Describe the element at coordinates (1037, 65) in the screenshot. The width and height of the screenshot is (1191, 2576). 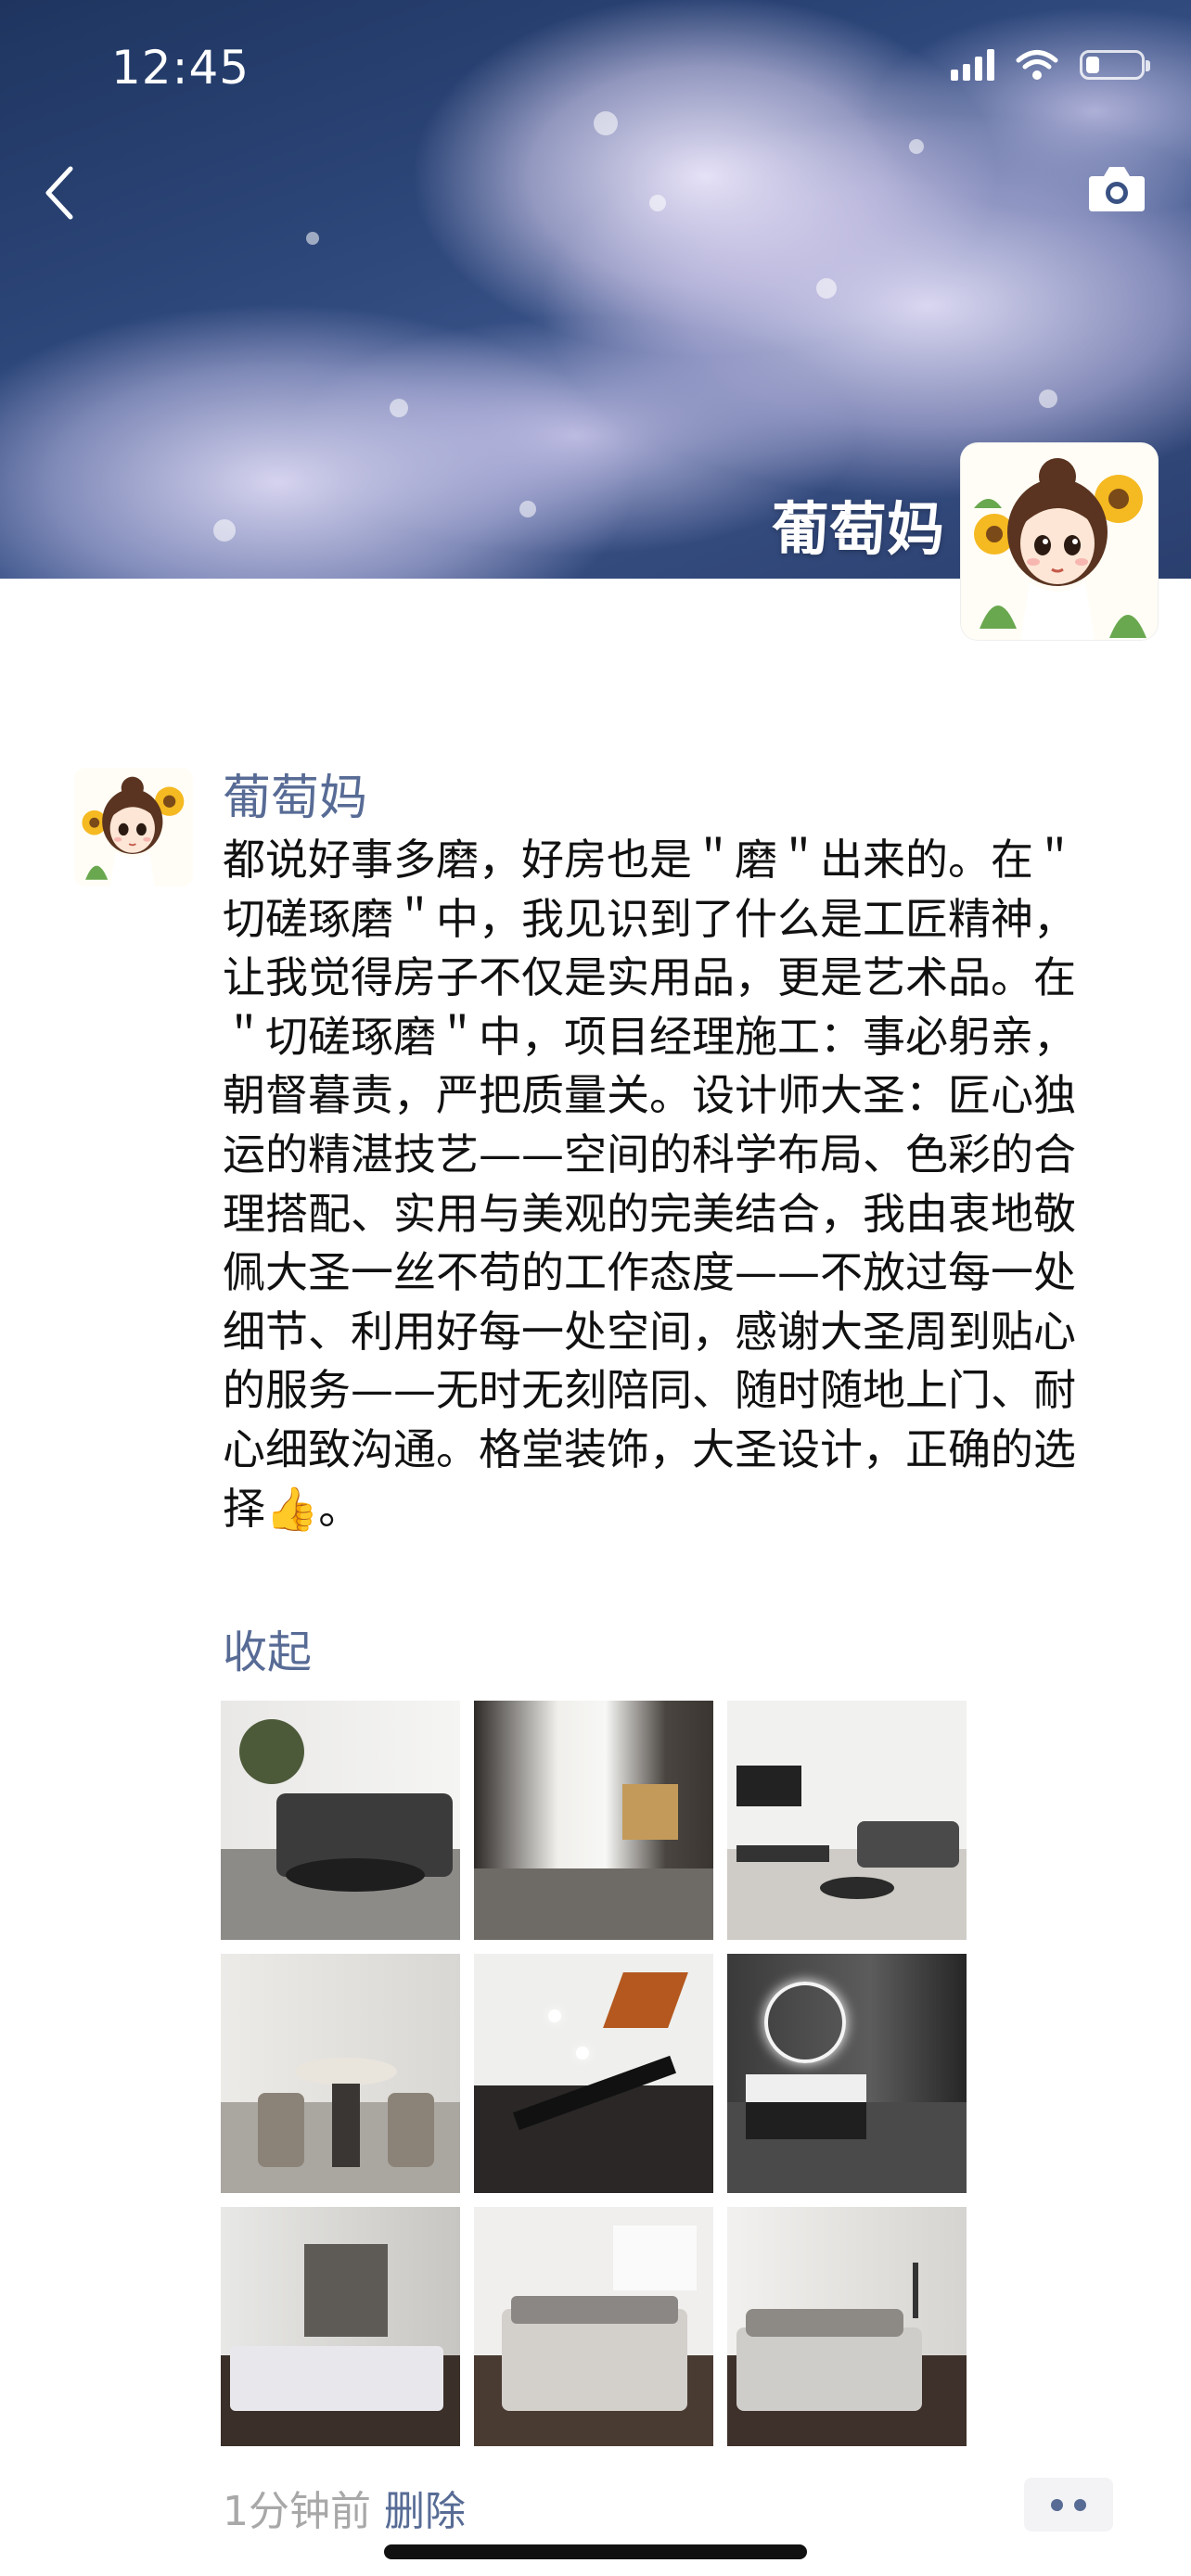
I see `wifi-icon` at that location.